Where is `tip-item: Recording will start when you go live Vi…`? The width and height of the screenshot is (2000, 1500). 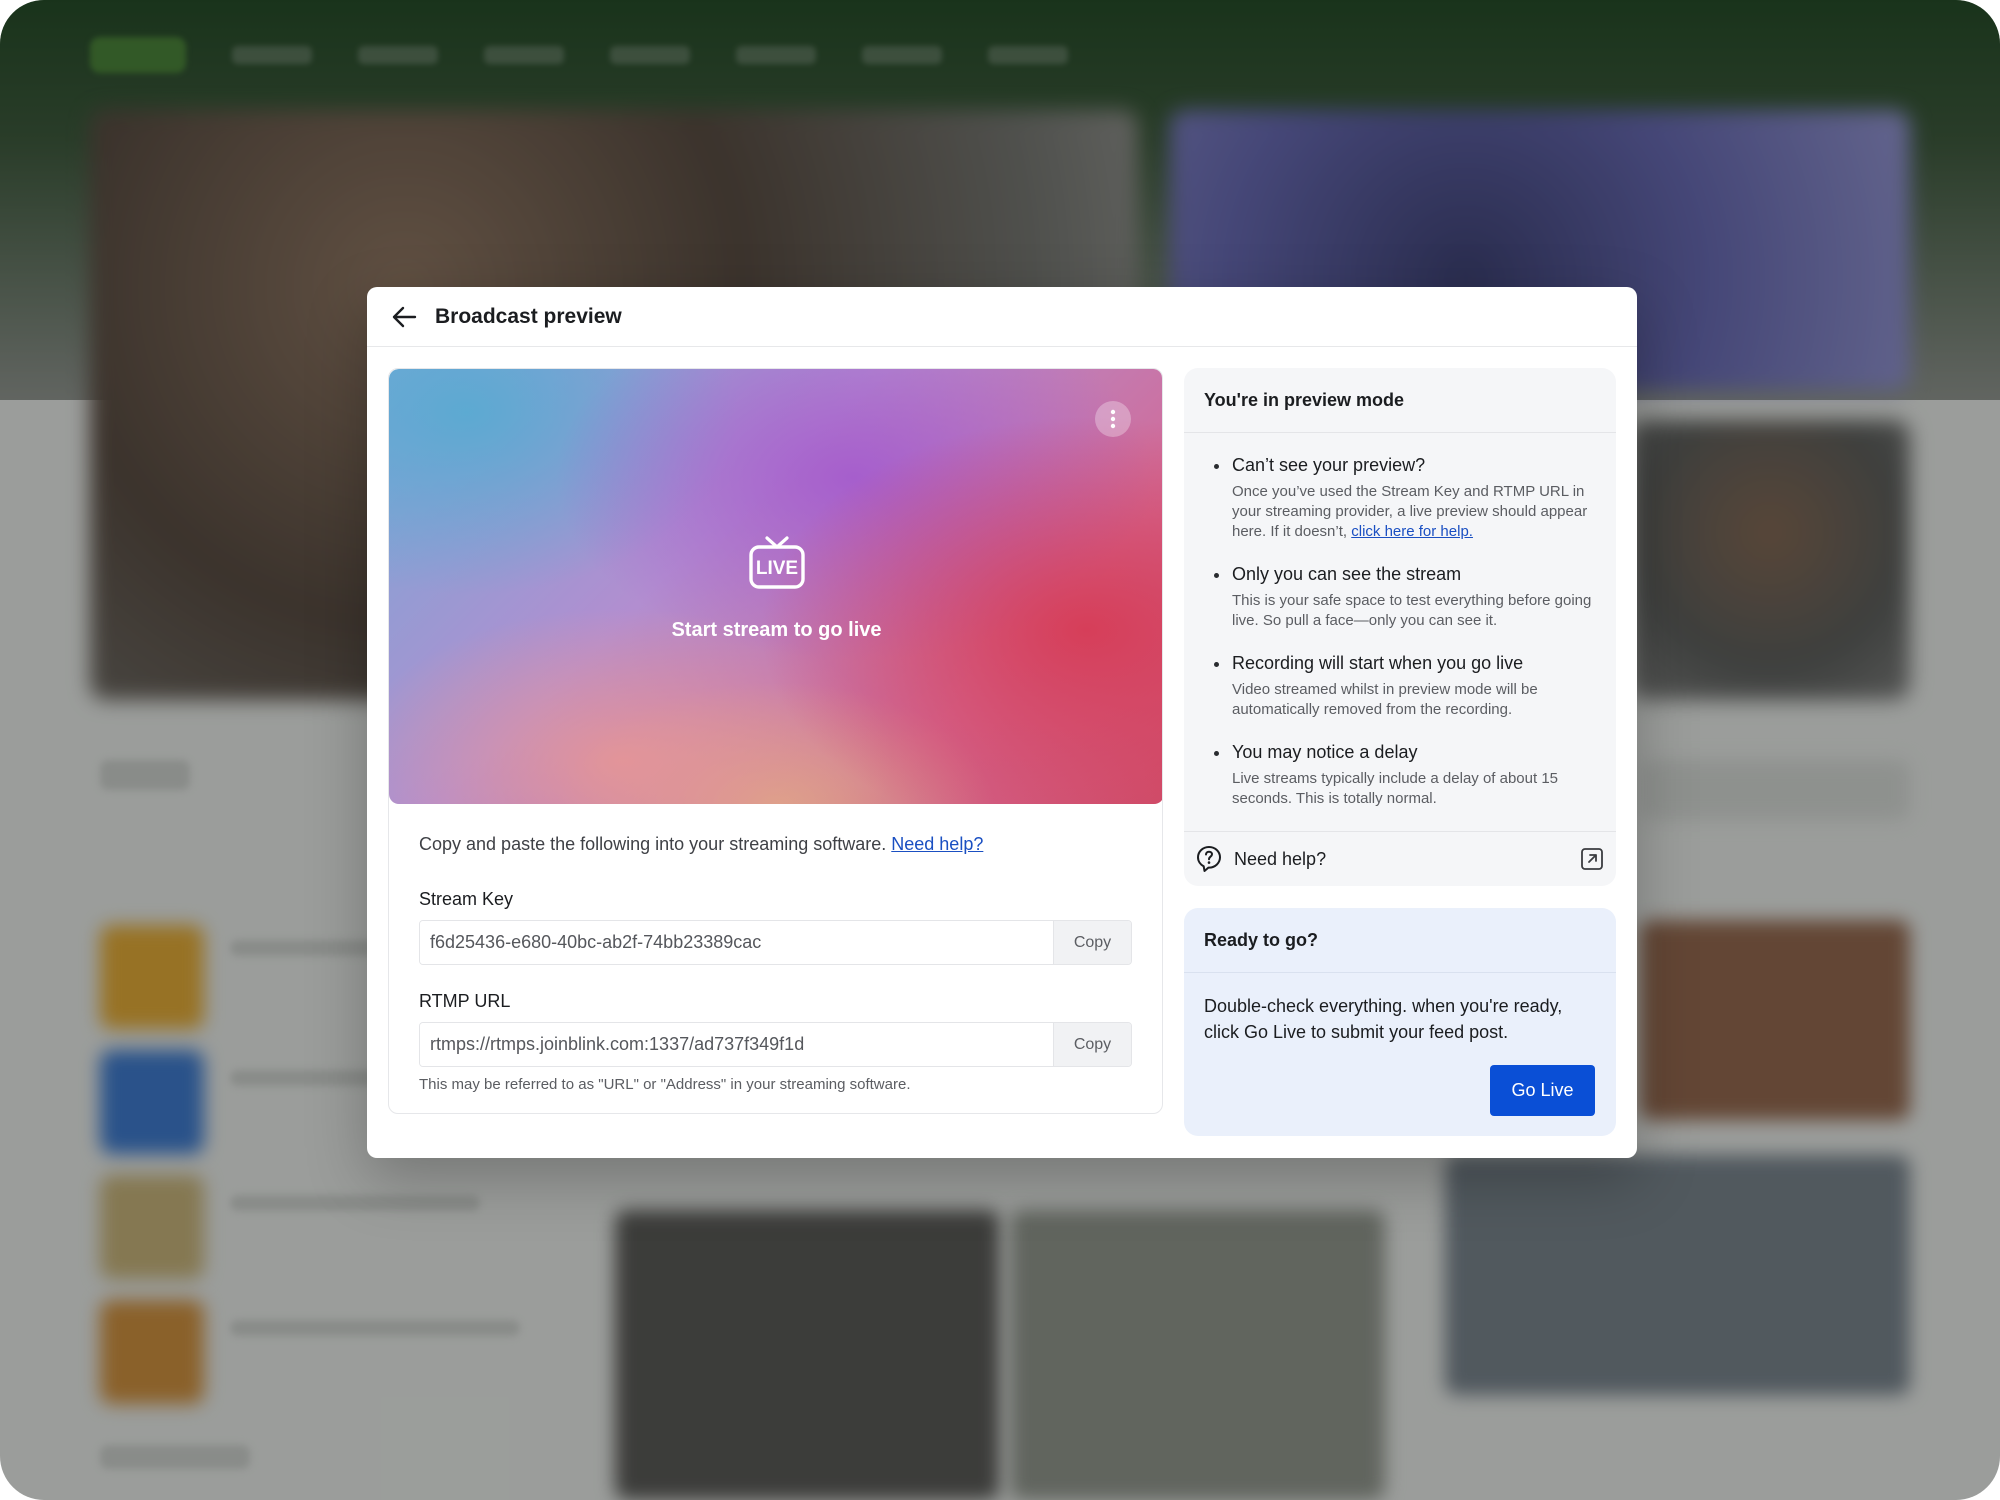 tip-item: Recording will start when you go live Vi… is located at coordinates (1405, 686).